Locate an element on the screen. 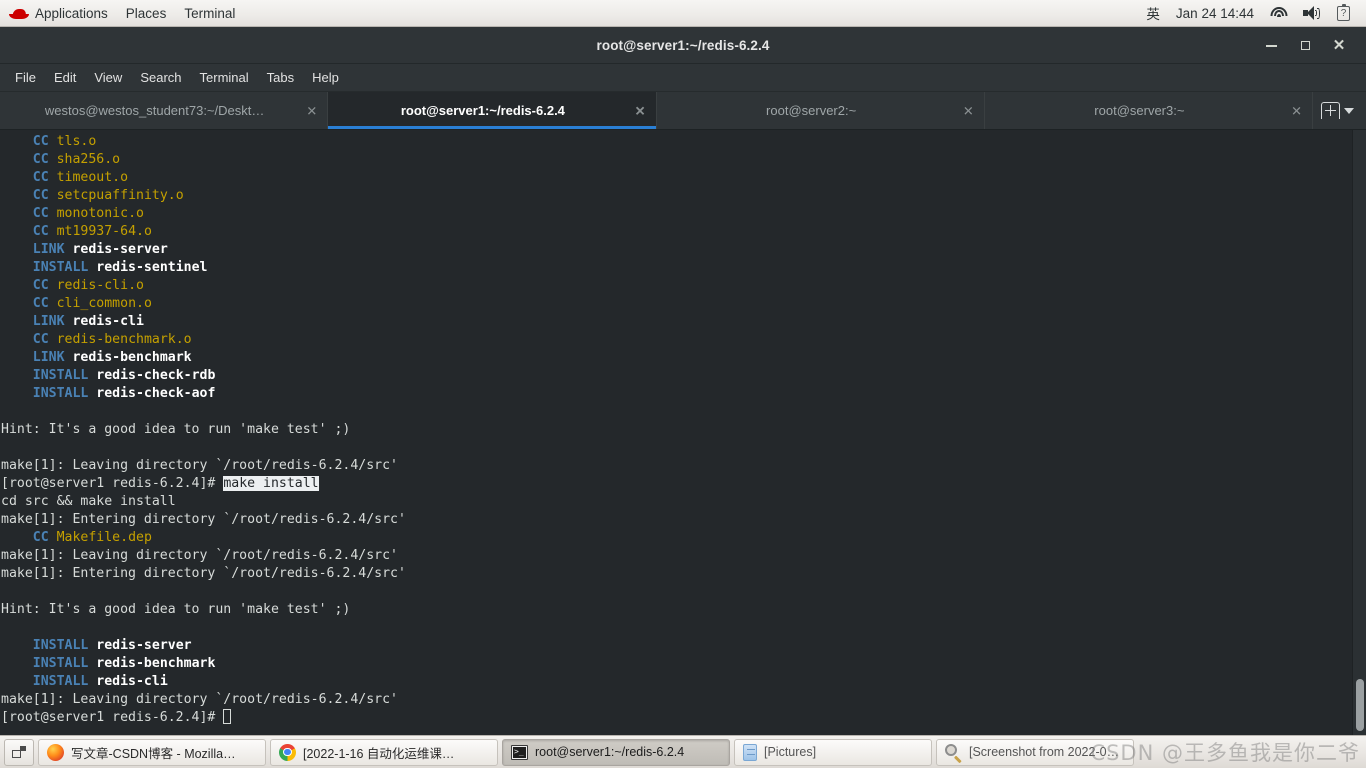 The image size is (1366, 768). window-list-button is located at coordinates (19, 752).